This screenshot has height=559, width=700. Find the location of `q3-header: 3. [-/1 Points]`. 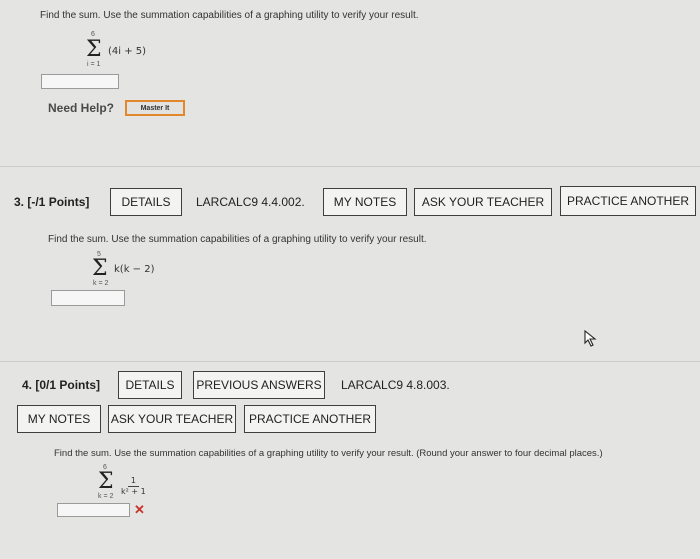

q3-header: 3. [-/1 Points] is located at coordinates (51, 202).